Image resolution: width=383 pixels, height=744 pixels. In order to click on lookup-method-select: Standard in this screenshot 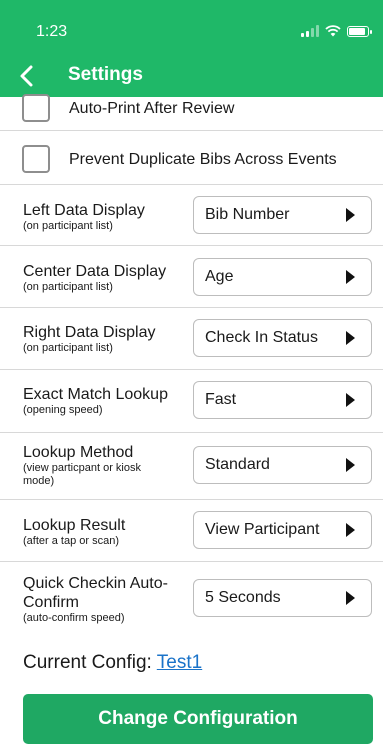, I will do `click(282, 465)`.